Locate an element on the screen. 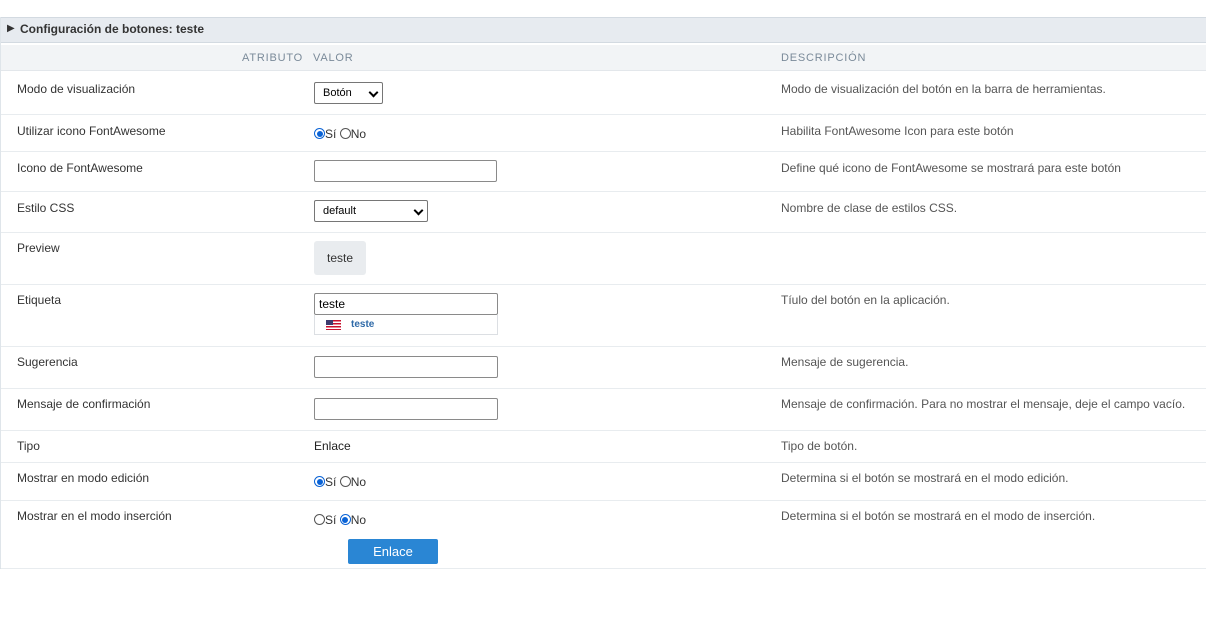  show-insert-radio-group: Sí No is located at coordinates (340, 520).